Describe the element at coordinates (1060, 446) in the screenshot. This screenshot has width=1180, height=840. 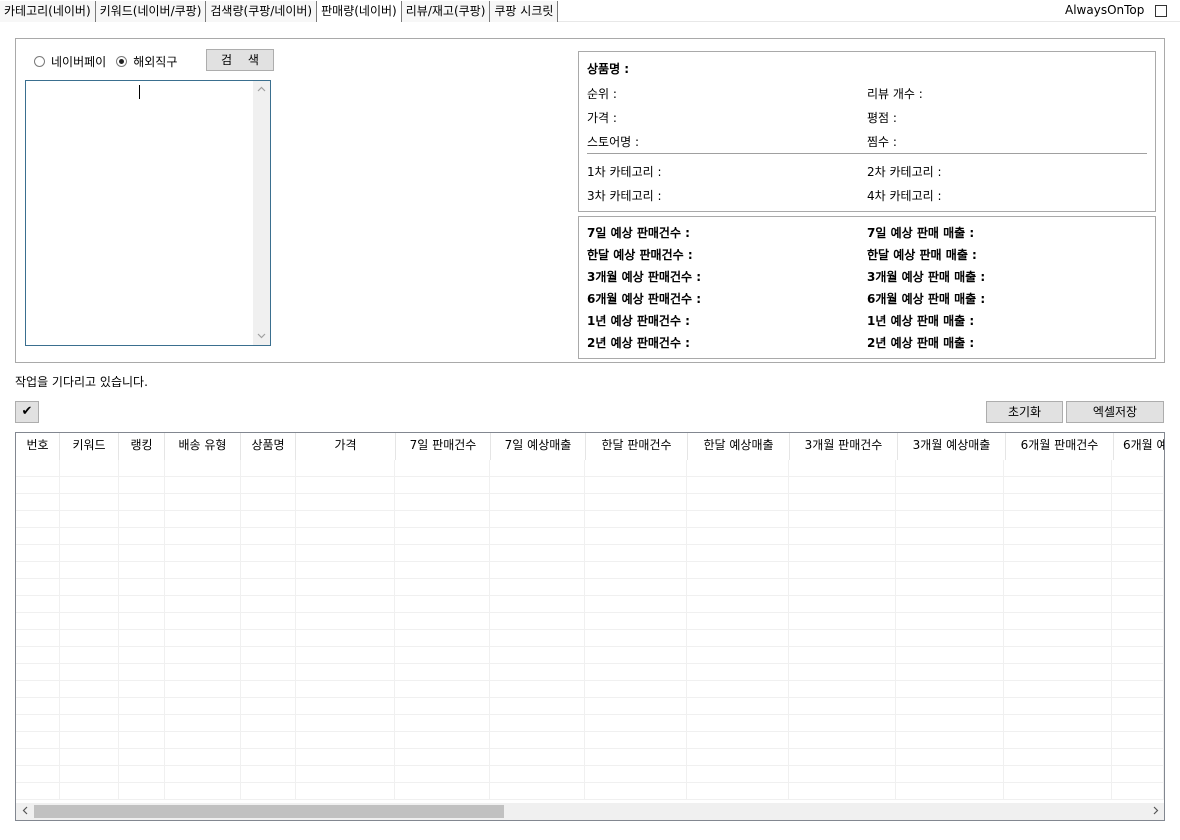
I see `col-header-m6-count: 6개월 판매건수` at that location.